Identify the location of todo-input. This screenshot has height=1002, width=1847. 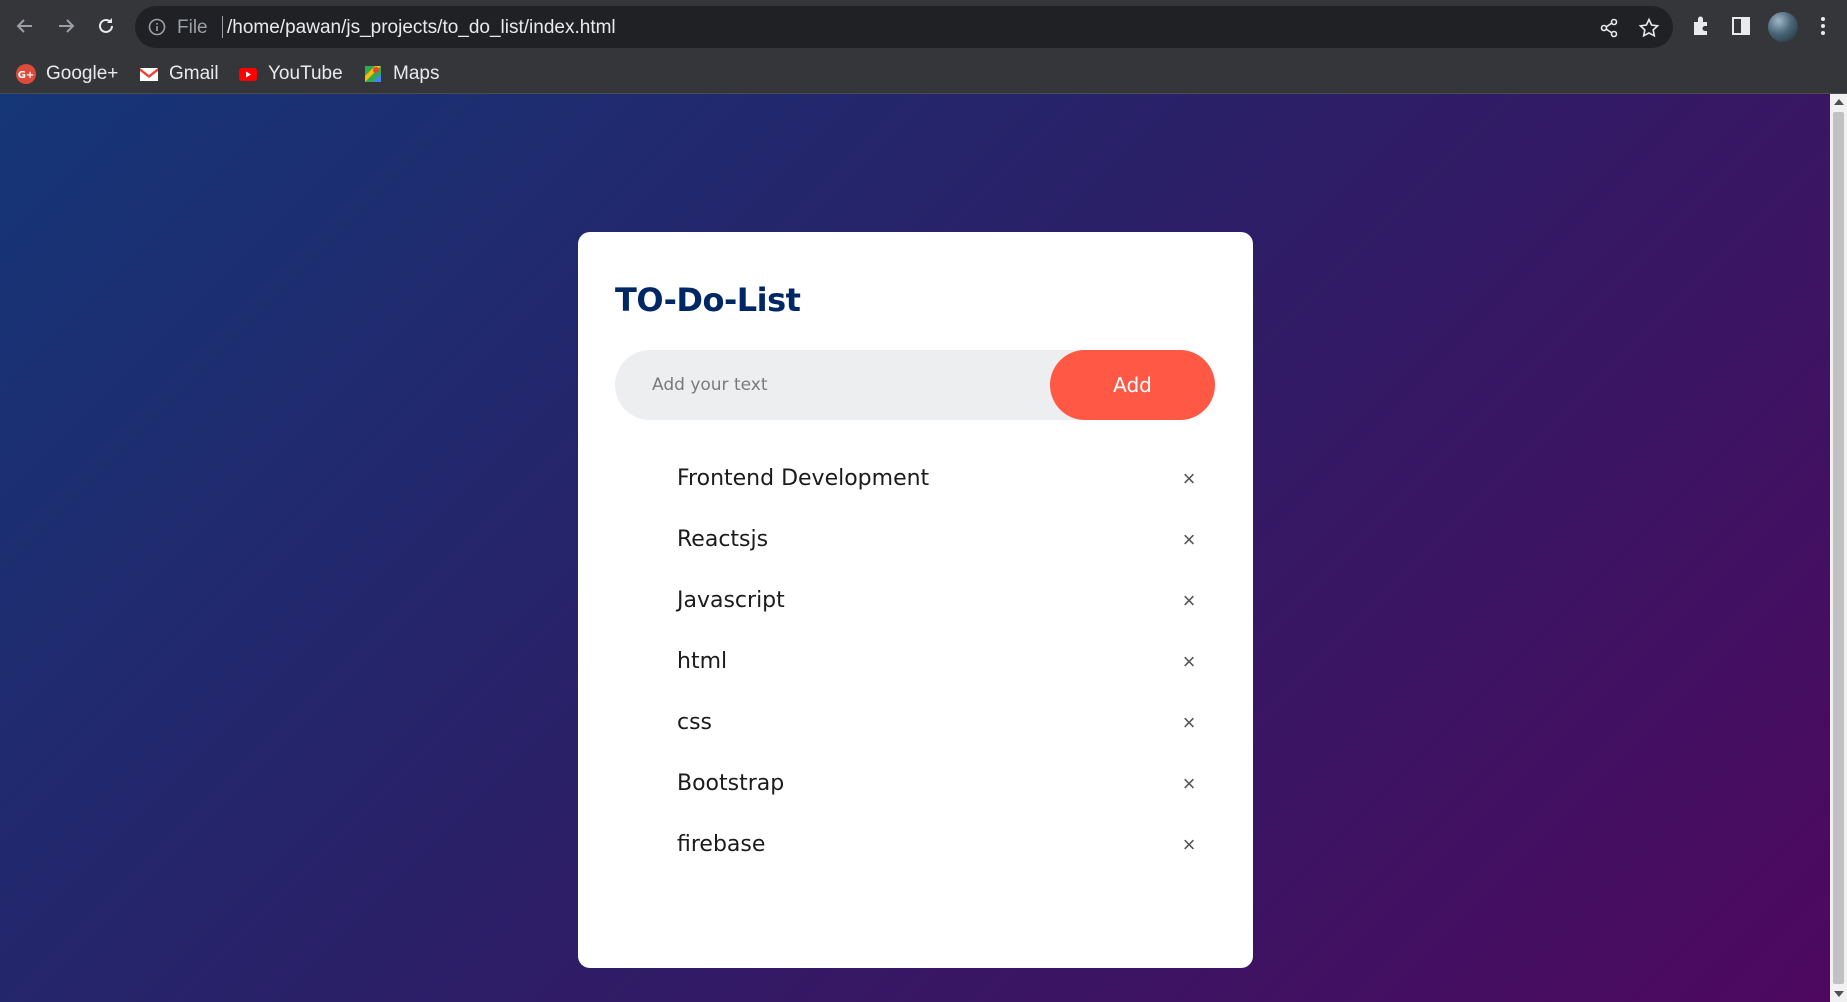
(843, 385).